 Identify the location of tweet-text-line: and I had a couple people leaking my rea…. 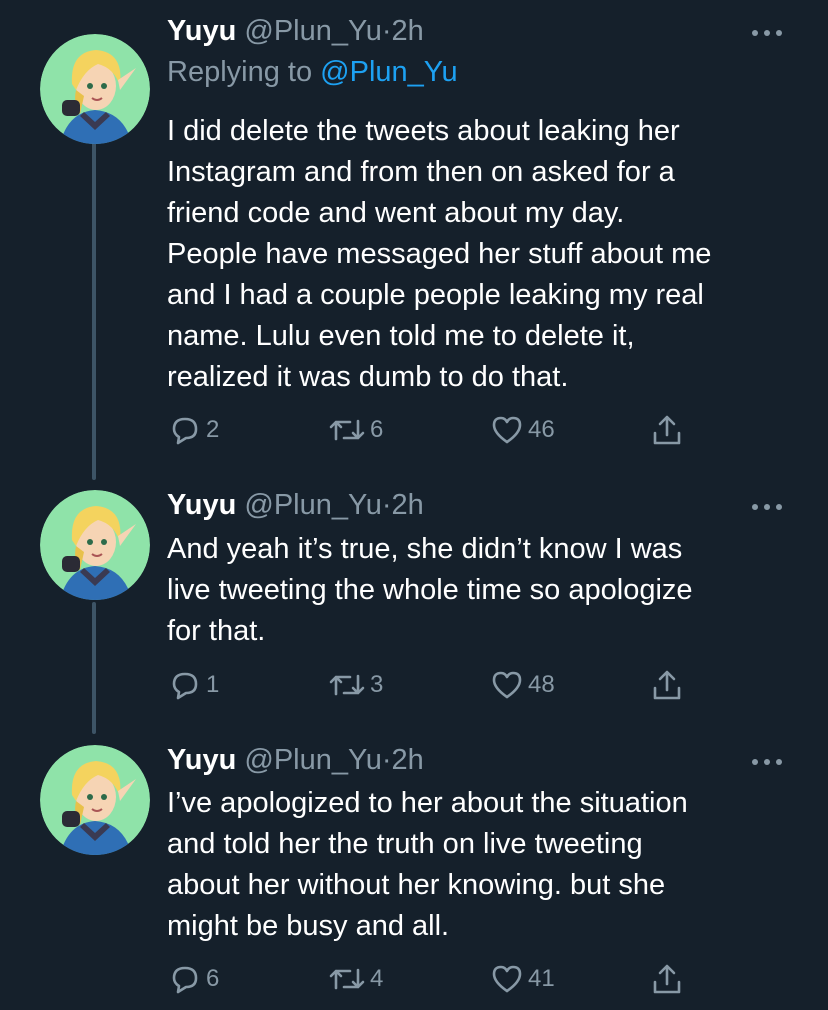
(435, 295).